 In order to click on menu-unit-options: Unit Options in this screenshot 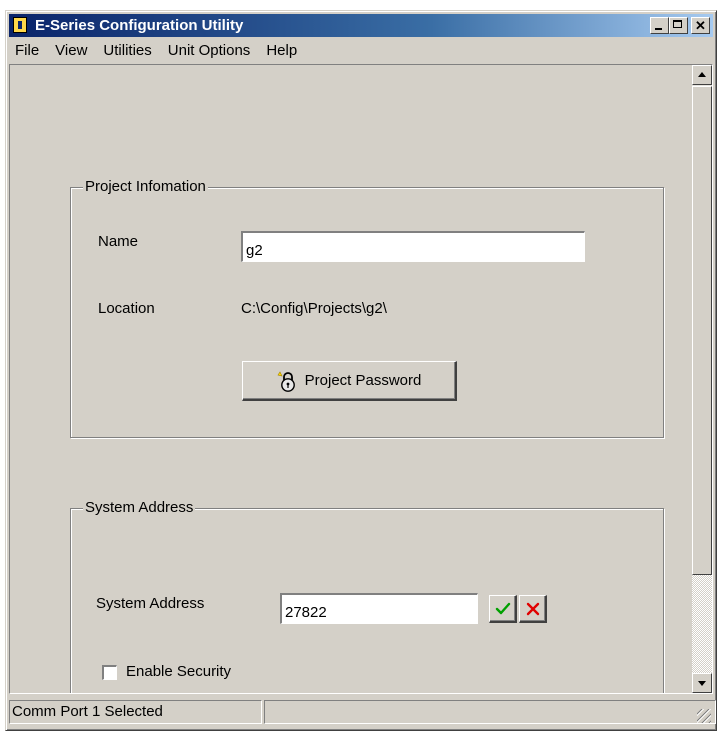, I will do `click(209, 51)`.